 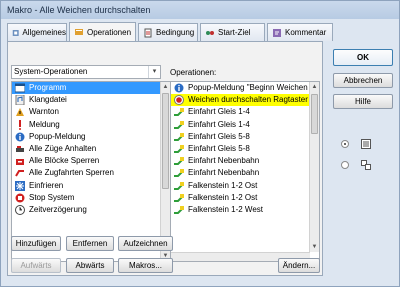 I want to click on category-select: System-Operationen ▾, so click(x=86, y=72).